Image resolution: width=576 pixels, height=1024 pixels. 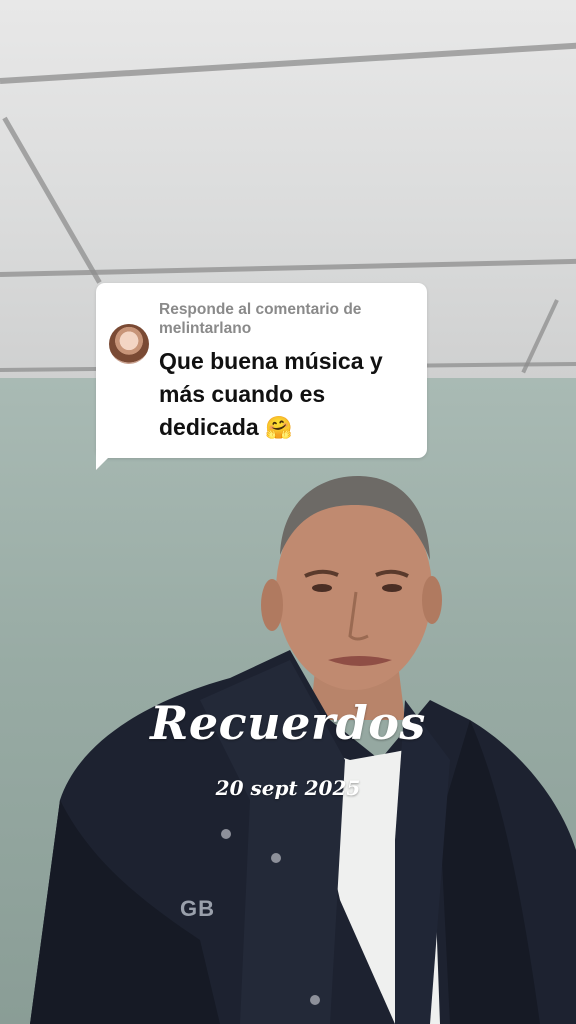 I want to click on hugging-face-emoji-icon: 🤗, so click(x=279, y=428).